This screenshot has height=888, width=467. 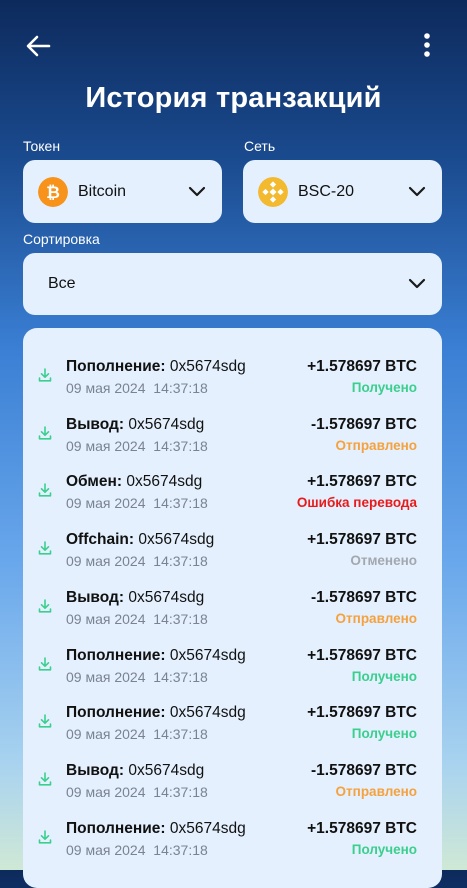 I want to click on more-options-icon, so click(x=427, y=46).